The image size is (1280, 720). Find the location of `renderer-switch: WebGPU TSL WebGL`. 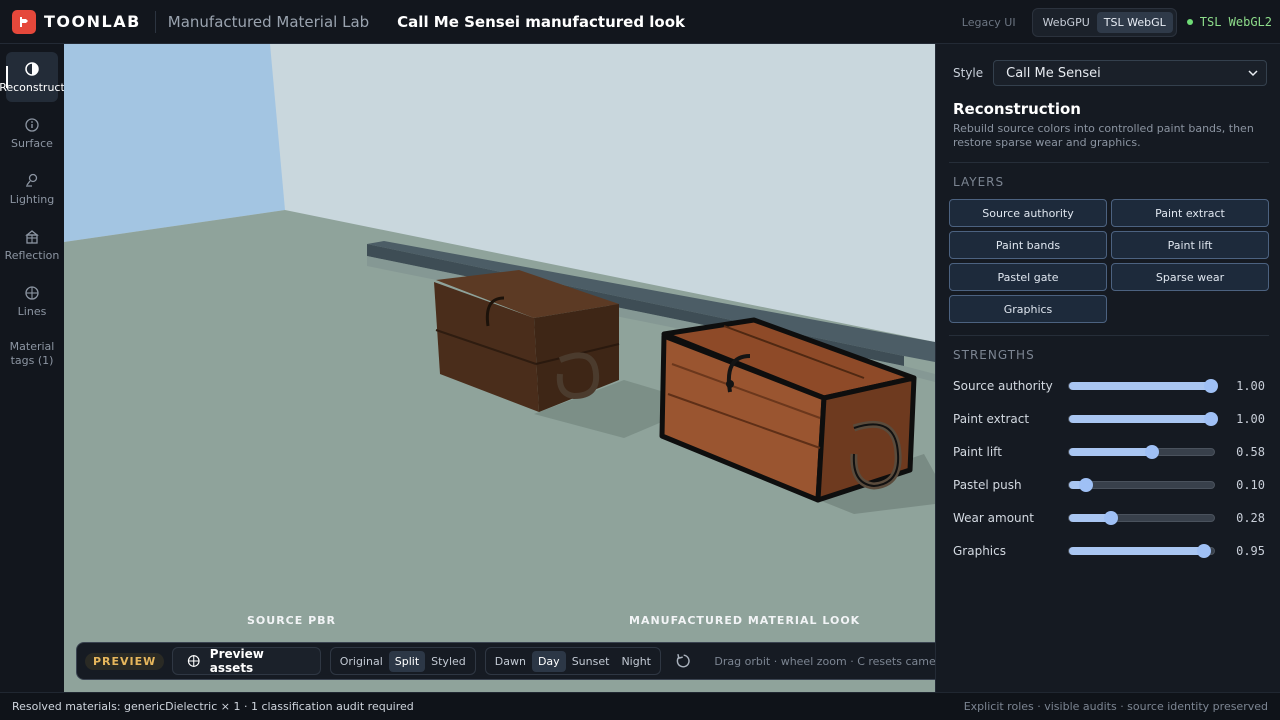

renderer-switch: WebGPU TSL WebGL is located at coordinates (1104, 22).